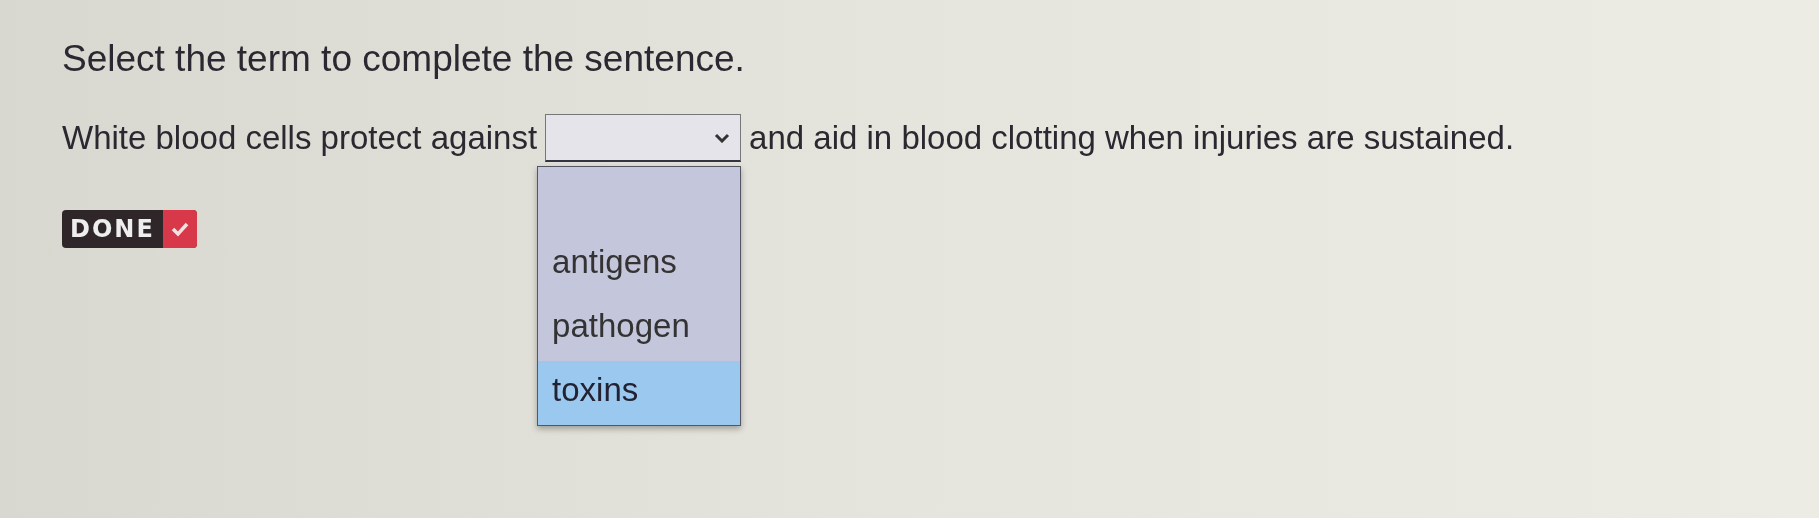 The image size is (1819, 518). Describe the element at coordinates (300, 138) in the screenshot. I see `sentence-text: White blood cells protect against` at that location.